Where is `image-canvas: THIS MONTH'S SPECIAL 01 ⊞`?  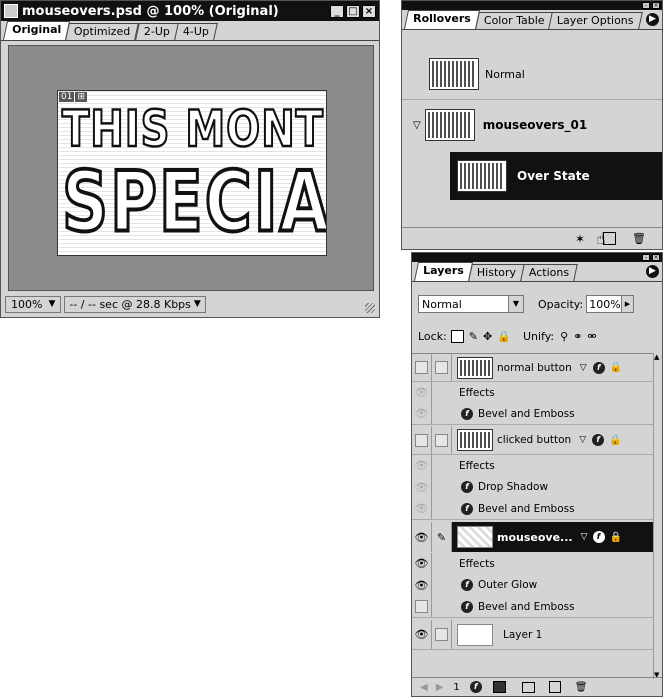
image-canvas: THIS MONTH'S SPECIAL 01 ⊞ is located at coordinates (192, 173).